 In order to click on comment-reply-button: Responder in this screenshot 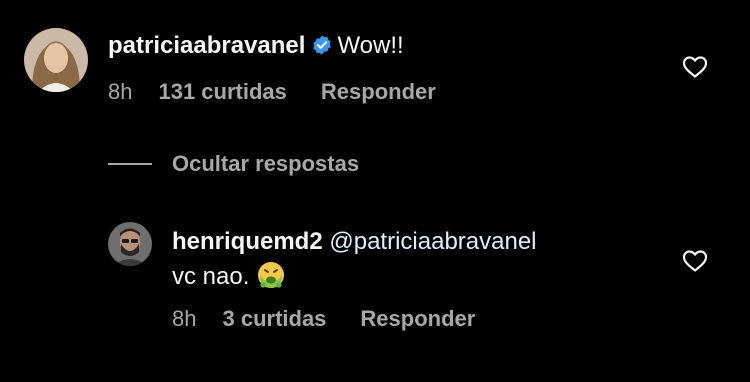, I will do `click(378, 92)`.